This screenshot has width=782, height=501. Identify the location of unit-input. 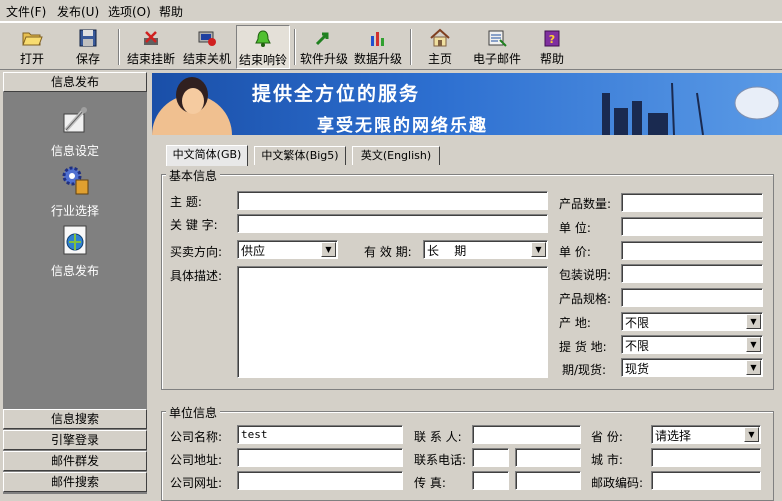
(692, 226).